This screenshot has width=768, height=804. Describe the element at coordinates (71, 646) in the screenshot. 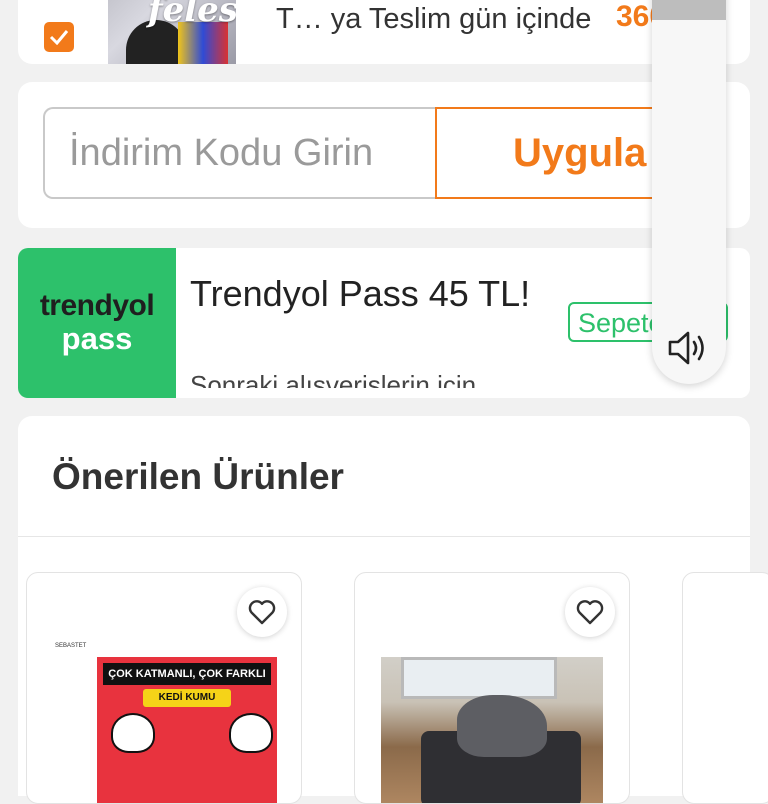

I see `product-image-side-text: SEBASTET` at that location.